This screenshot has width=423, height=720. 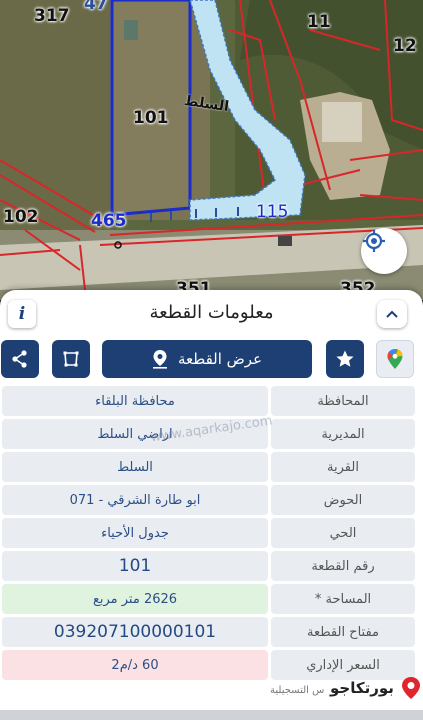 I want to click on brand-pin-icon, so click(x=410, y=688).